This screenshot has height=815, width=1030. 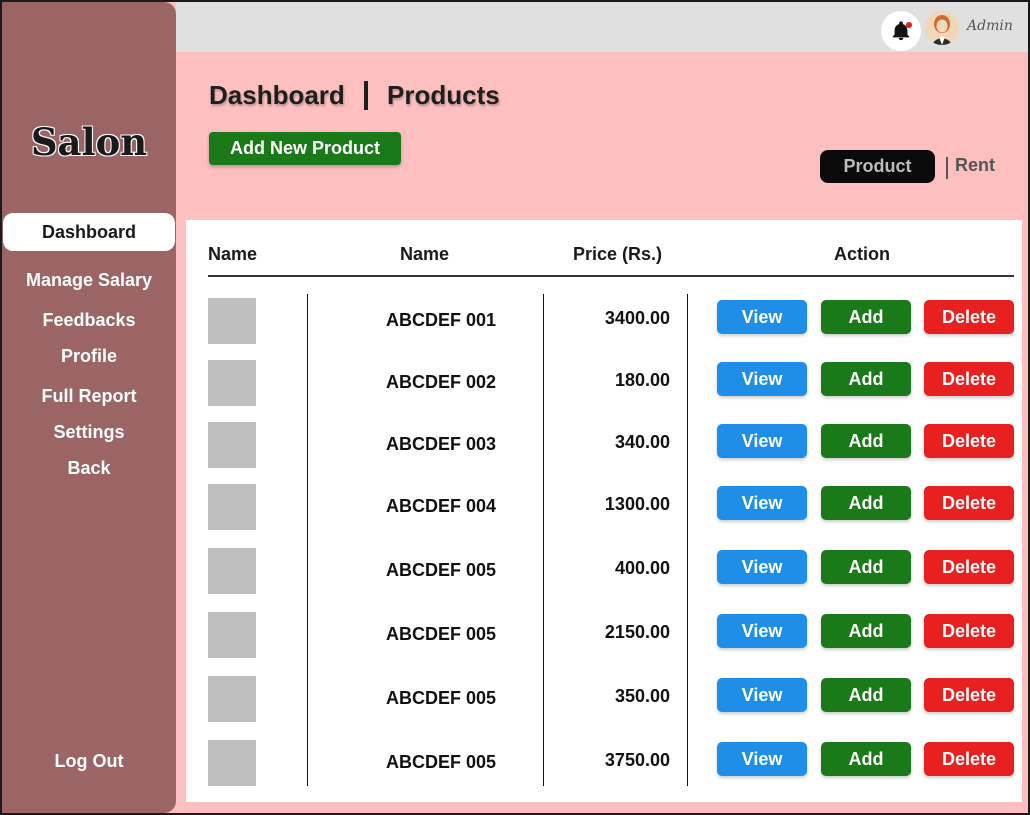 I want to click on breadcrumb-dashboard: Dashboard, so click(x=277, y=95).